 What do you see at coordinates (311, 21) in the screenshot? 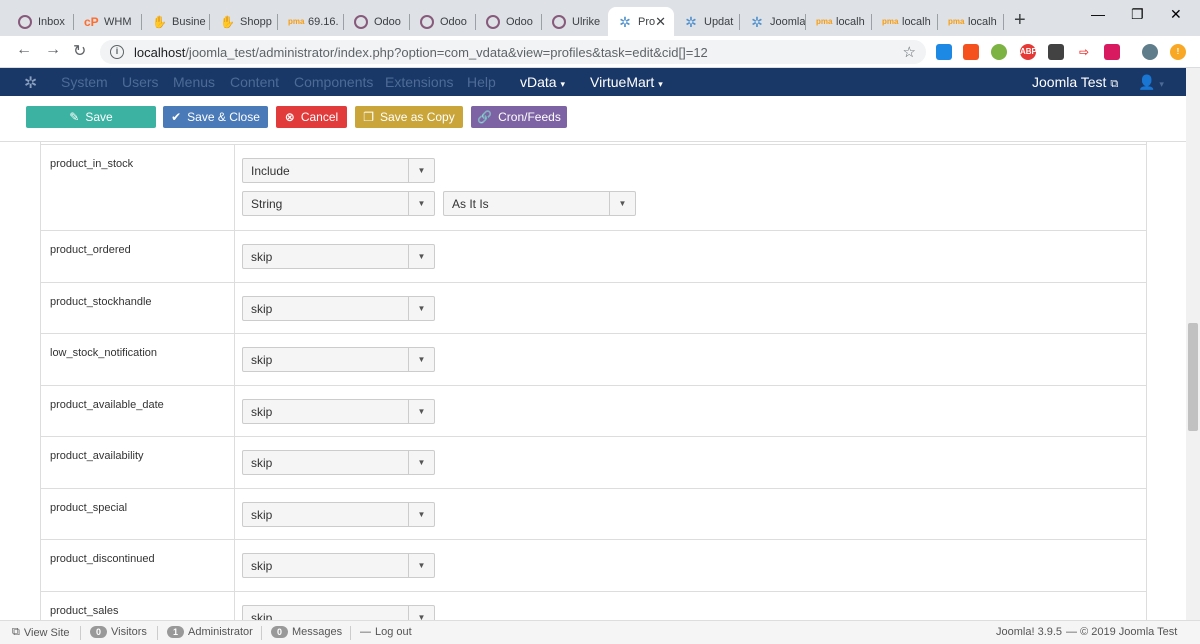
I see `browser-tab: pma 69.16.` at bounding box center [311, 21].